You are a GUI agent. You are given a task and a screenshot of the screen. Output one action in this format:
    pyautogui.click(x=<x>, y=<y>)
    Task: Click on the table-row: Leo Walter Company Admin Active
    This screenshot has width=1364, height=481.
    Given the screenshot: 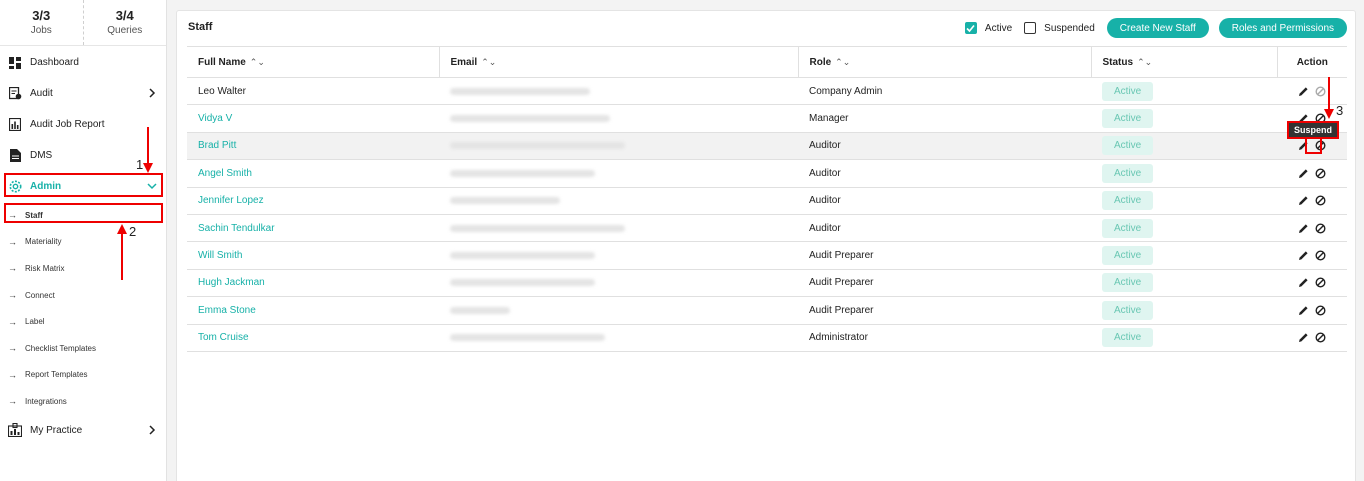 What is the action you would take?
    pyautogui.click(x=767, y=91)
    